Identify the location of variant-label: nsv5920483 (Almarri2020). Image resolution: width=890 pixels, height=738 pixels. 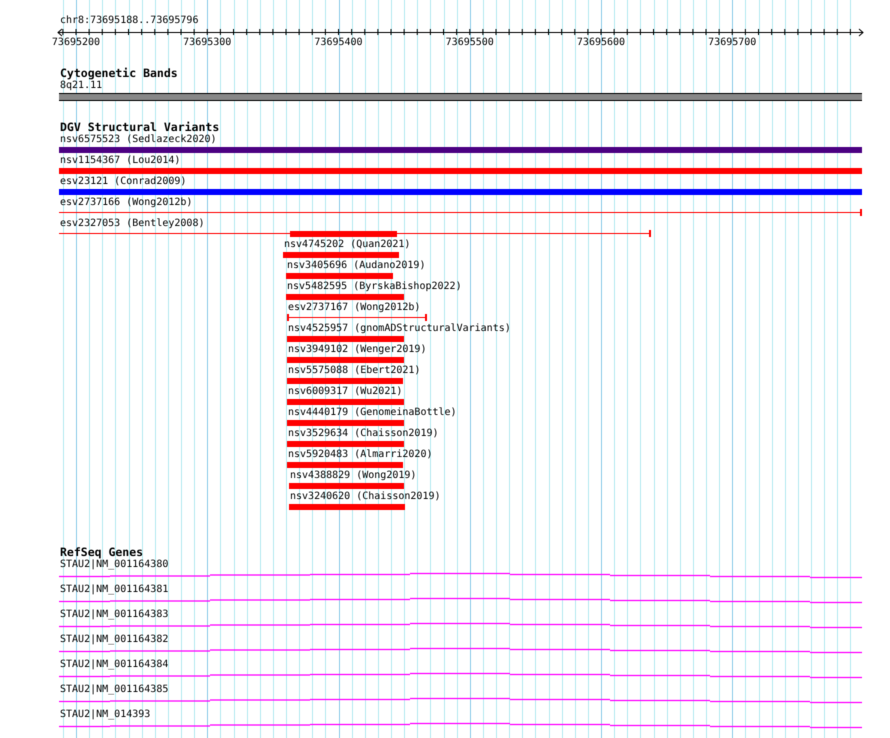
(360, 455).